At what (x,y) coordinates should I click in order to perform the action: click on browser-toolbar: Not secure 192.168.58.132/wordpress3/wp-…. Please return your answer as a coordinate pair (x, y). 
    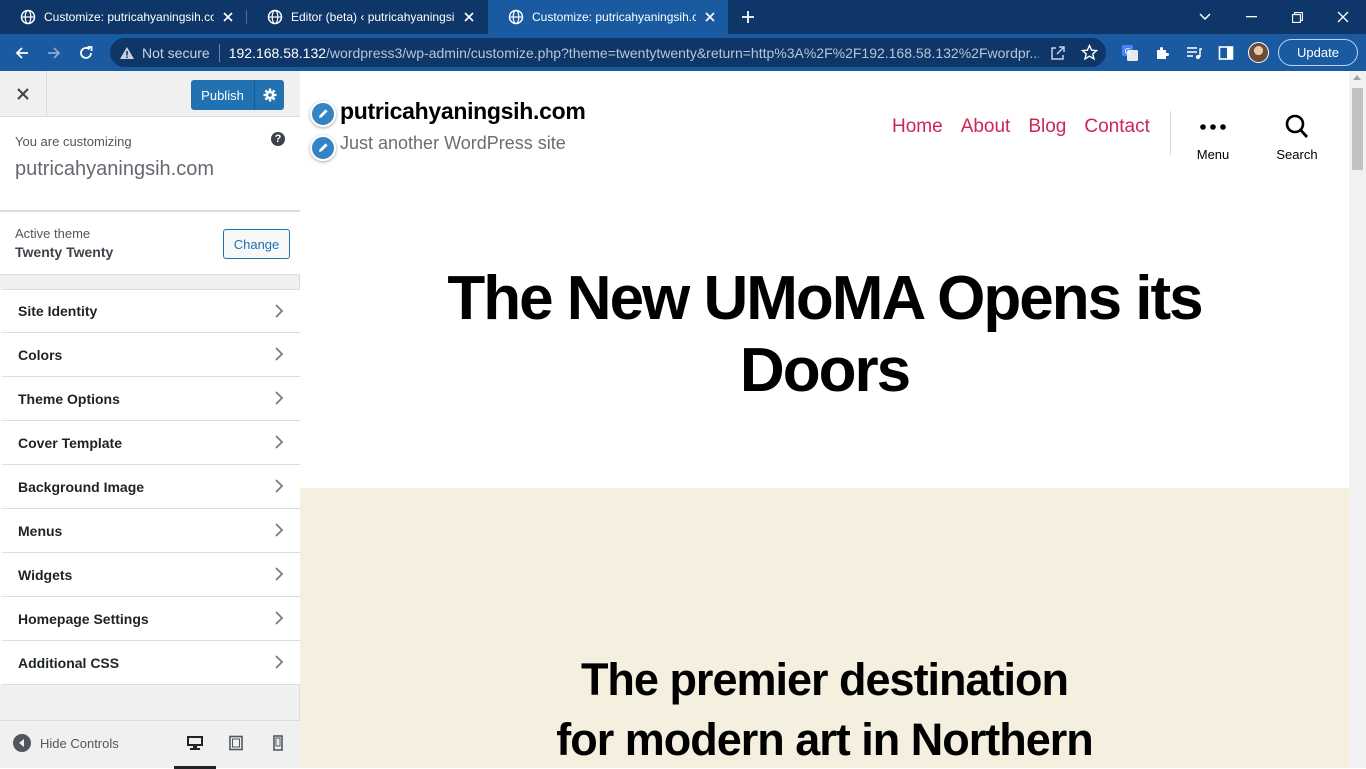
    Looking at the image, I should click on (683, 52).